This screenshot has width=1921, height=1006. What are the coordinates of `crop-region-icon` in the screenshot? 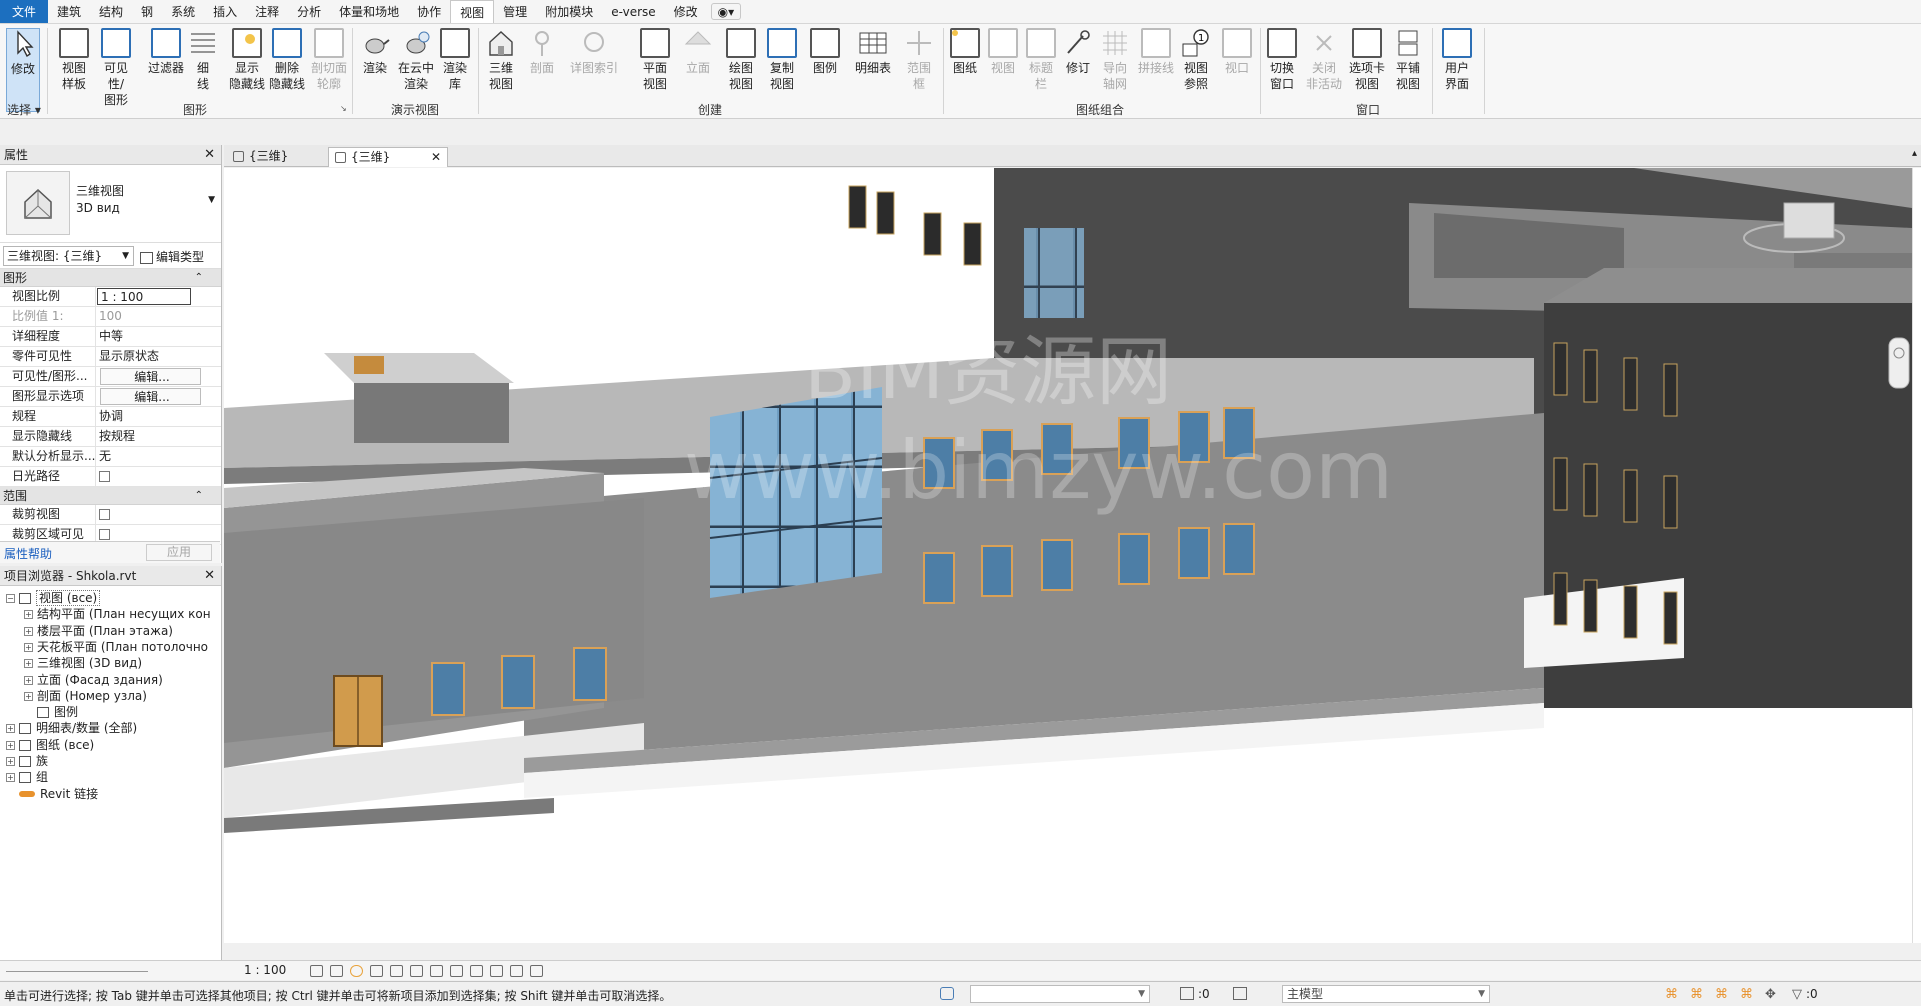 It's located at (436, 971).